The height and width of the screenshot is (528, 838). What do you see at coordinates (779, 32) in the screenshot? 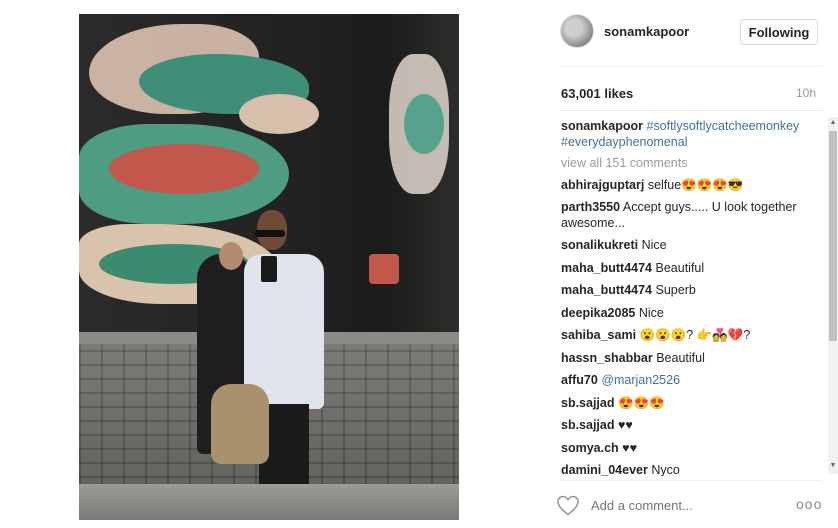
I see `following-button: Following` at bounding box center [779, 32].